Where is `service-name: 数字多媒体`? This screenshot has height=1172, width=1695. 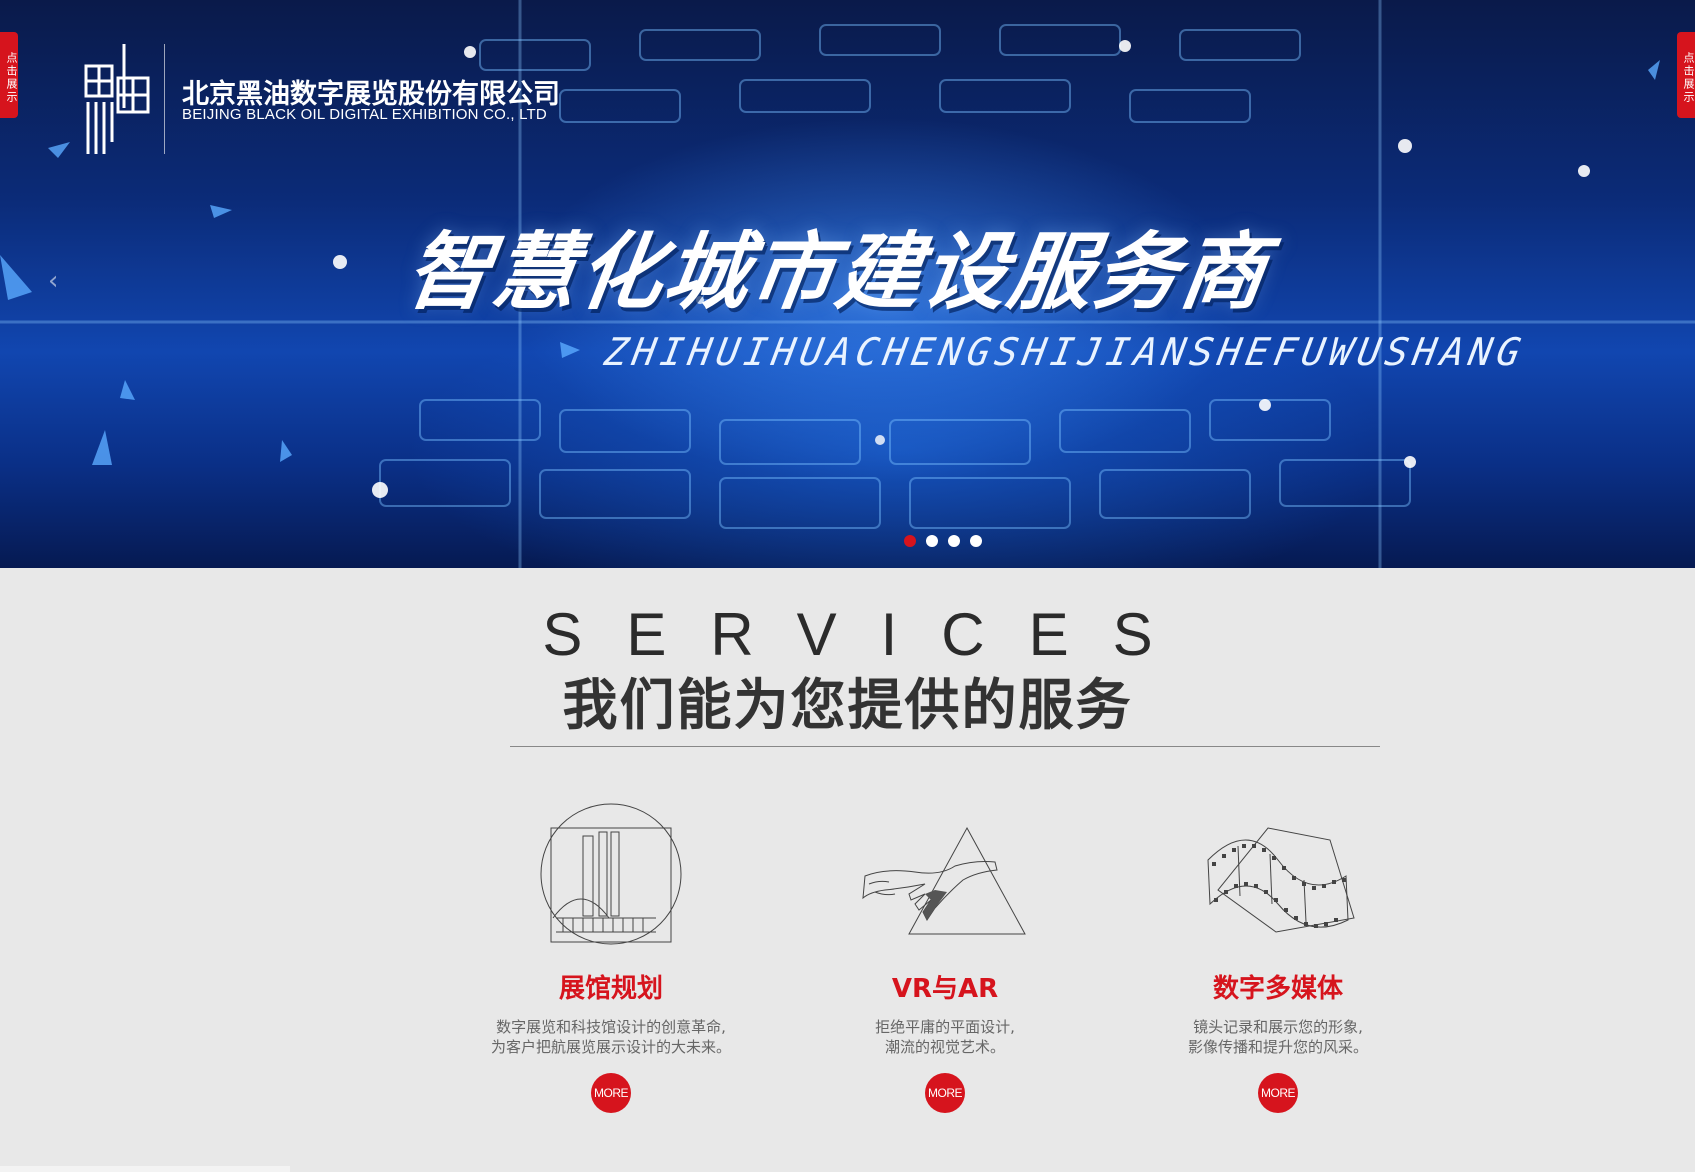
service-name: 数字多媒体 is located at coordinates (1277, 989).